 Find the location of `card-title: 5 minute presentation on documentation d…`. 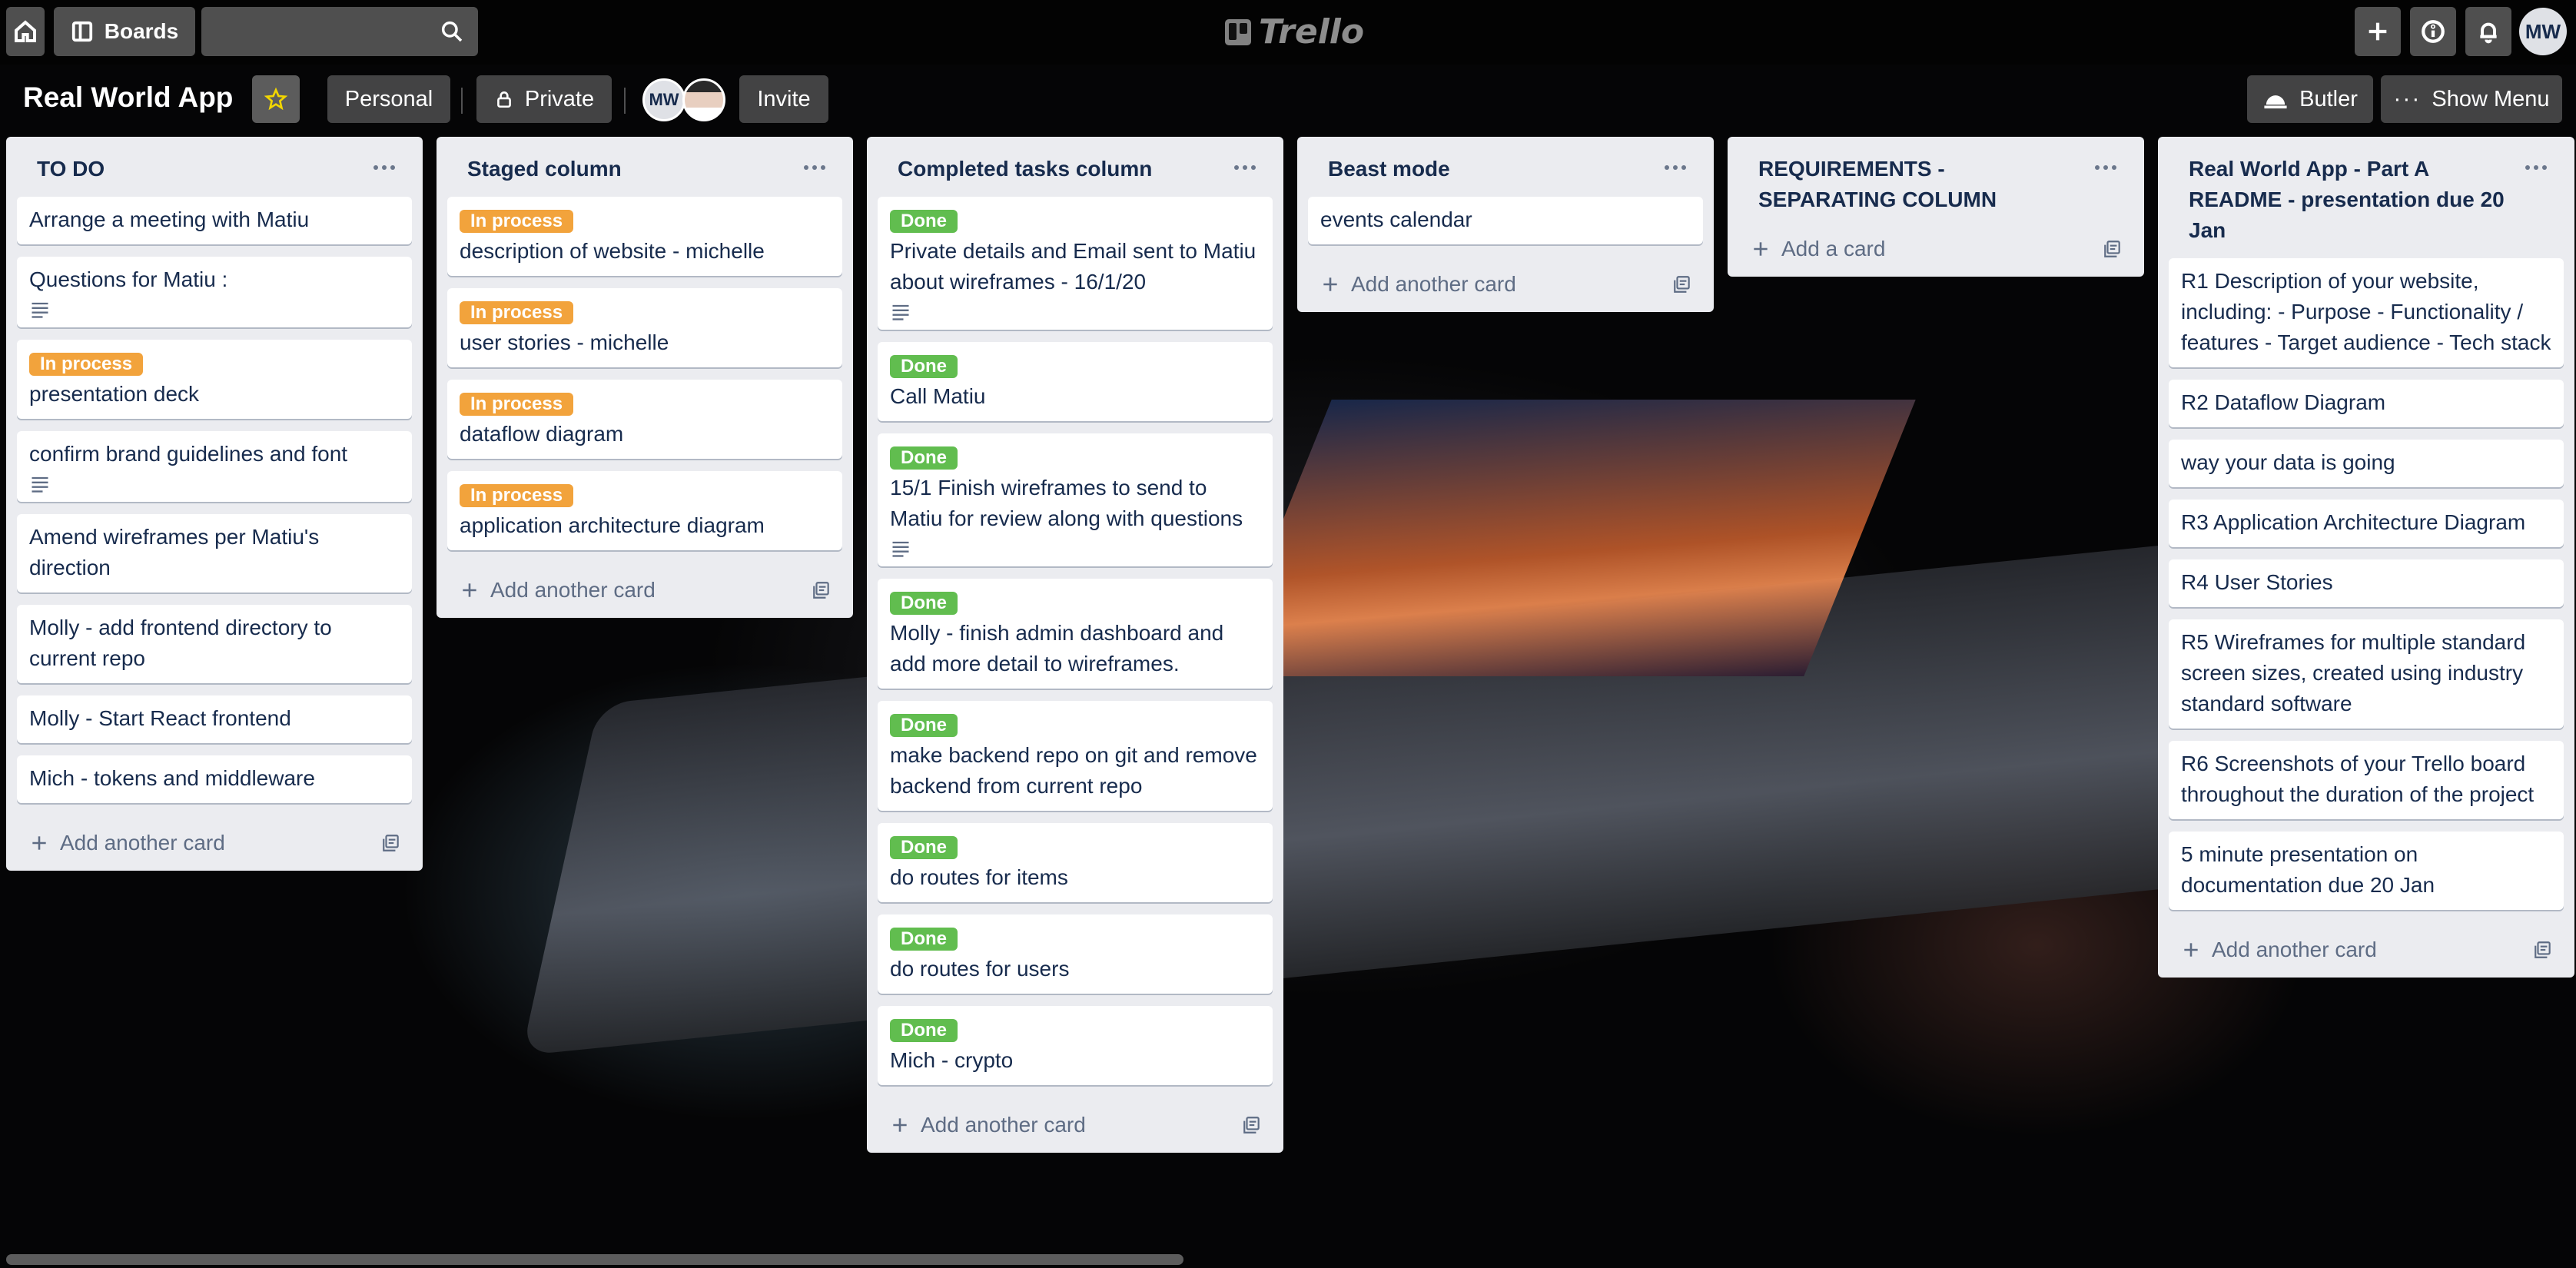

card-title: 5 minute presentation on documentation d… is located at coordinates (2308, 869).